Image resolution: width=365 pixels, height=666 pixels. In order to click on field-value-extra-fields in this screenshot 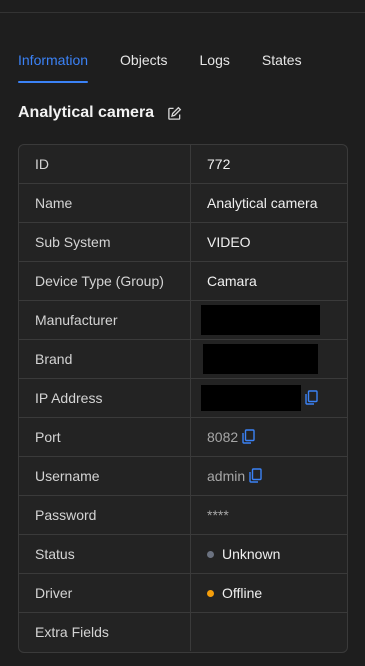, I will do `click(269, 632)`.